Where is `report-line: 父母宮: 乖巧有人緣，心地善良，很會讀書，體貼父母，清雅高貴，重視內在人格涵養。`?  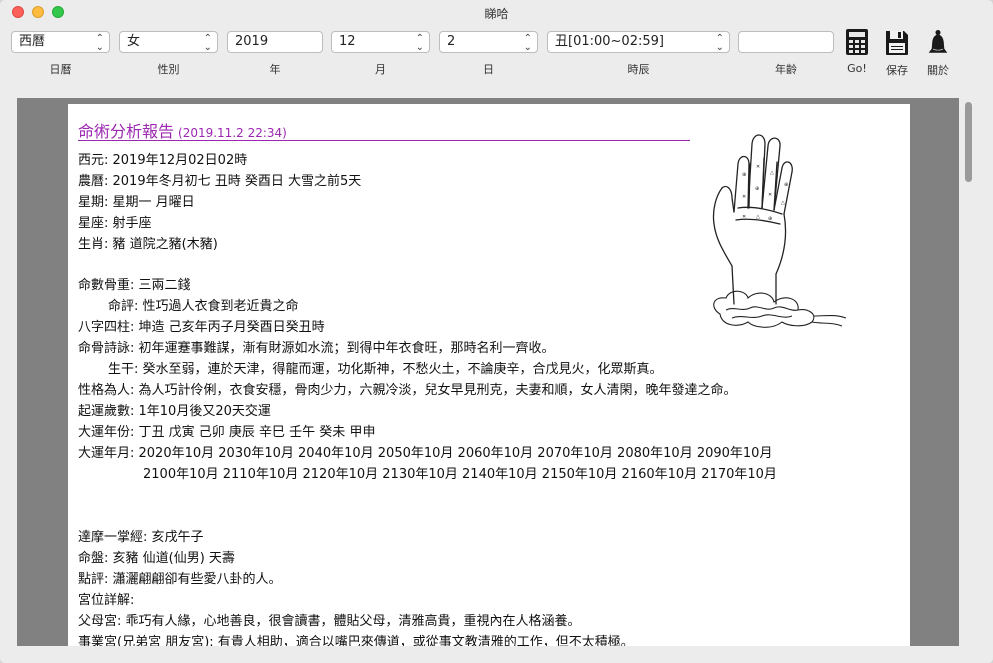
report-line: 父母宮: 乖巧有人緣，心地善良，很會讀書，體貼父母，清雅高貴，重視內在人格涵養。 is located at coordinates (329, 621).